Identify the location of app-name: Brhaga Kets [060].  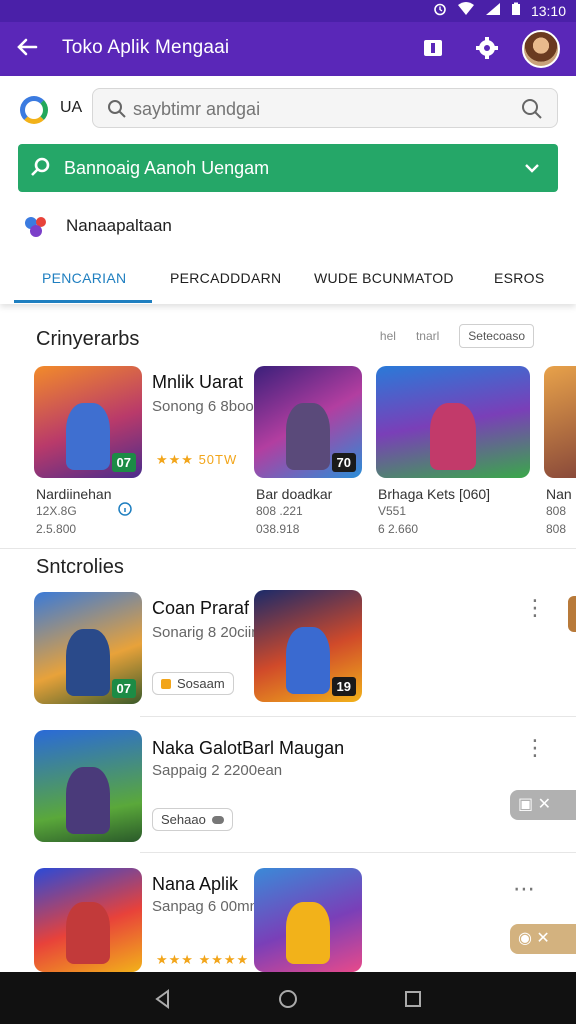
(434, 494).